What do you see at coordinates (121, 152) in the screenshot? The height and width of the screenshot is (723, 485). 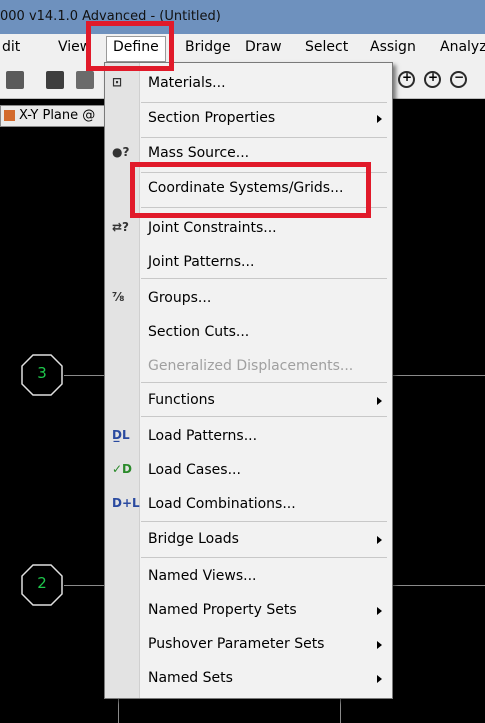 I see `mass-source-icon: ●?` at bounding box center [121, 152].